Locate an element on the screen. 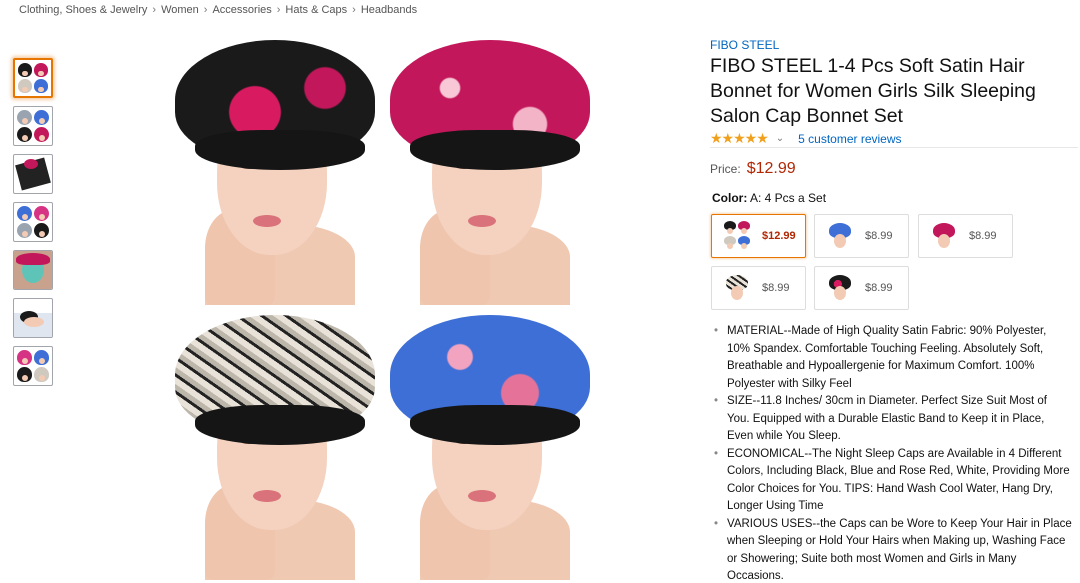  brand-link: FIBO STEEL is located at coordinates (744, 45).